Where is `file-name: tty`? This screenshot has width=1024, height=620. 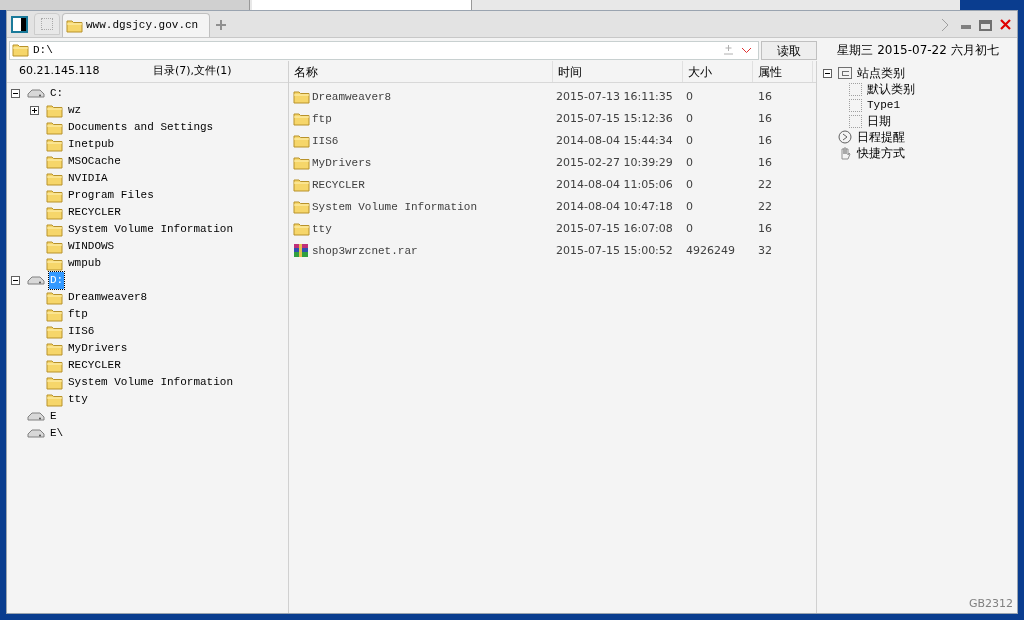
file-name: tty is located at coordinates (322, 229).